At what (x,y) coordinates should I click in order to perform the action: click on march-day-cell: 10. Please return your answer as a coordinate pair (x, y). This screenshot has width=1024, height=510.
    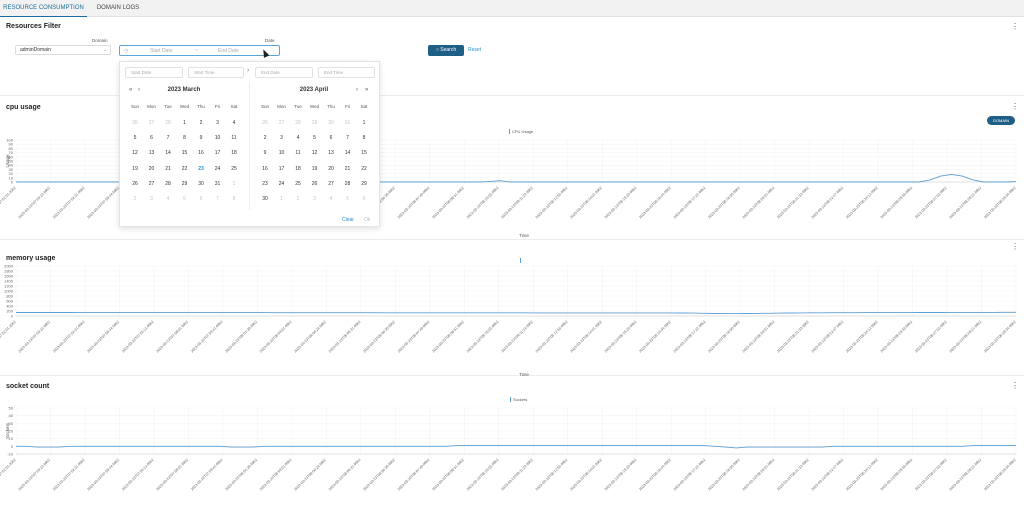
    Looking at the image, I should click on (218, 138).